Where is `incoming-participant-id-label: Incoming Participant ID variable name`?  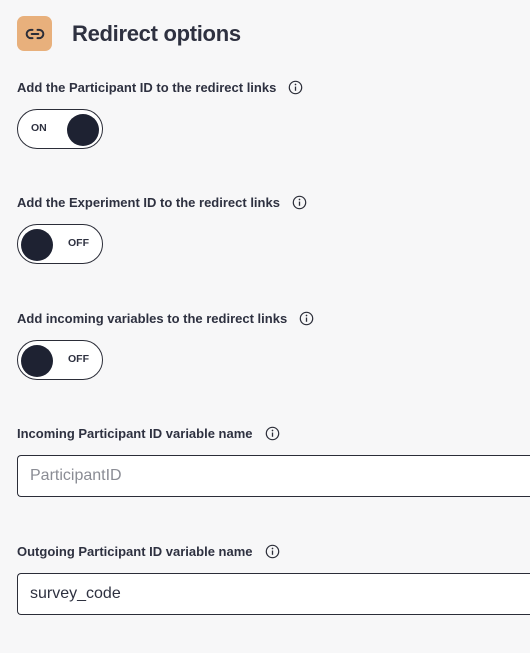
incoming-participant-id-label: Incoming Participant ID variable name is located at coordinates (135, 433).